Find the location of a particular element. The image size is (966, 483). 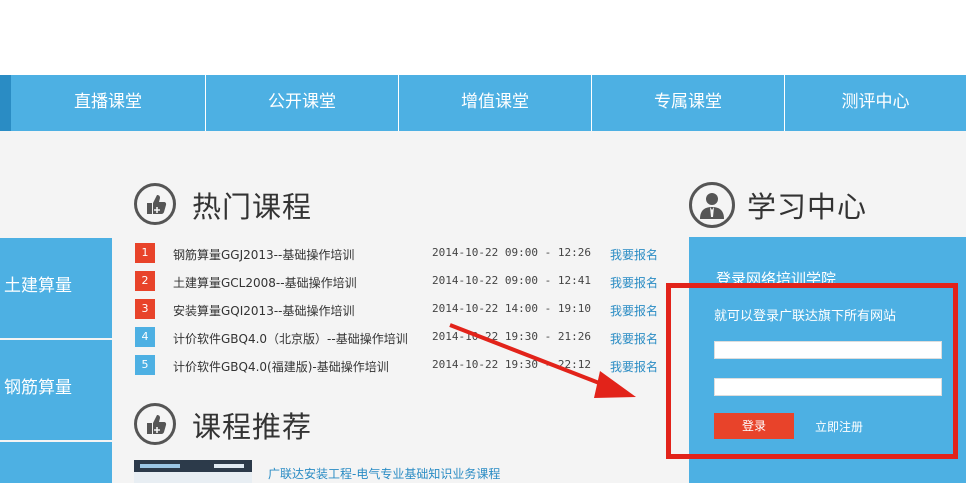

course-time: 2014-10-22 09:00 - 12:41 is located at coordinates (511, 280).